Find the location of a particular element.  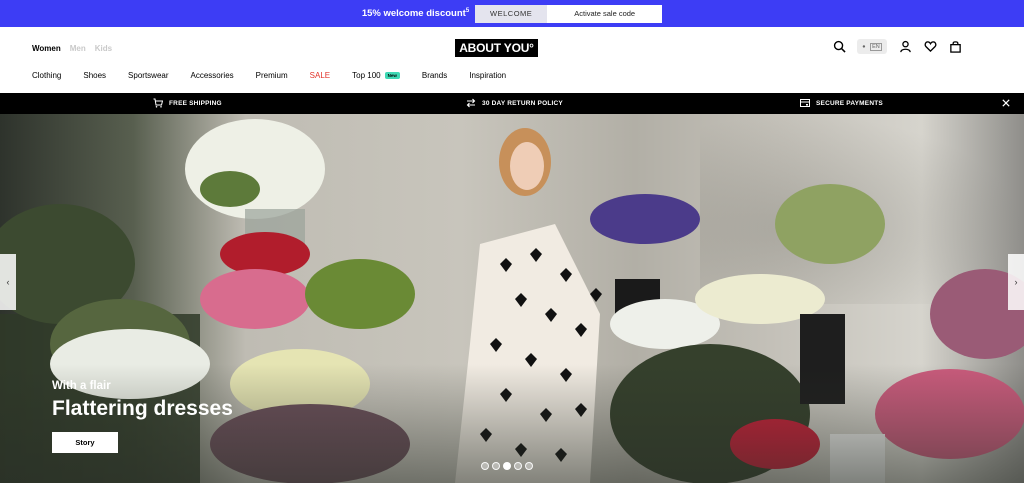

usp-return-policy: 30 DAY RETURN POLICY is located at coordinates (514, 103).